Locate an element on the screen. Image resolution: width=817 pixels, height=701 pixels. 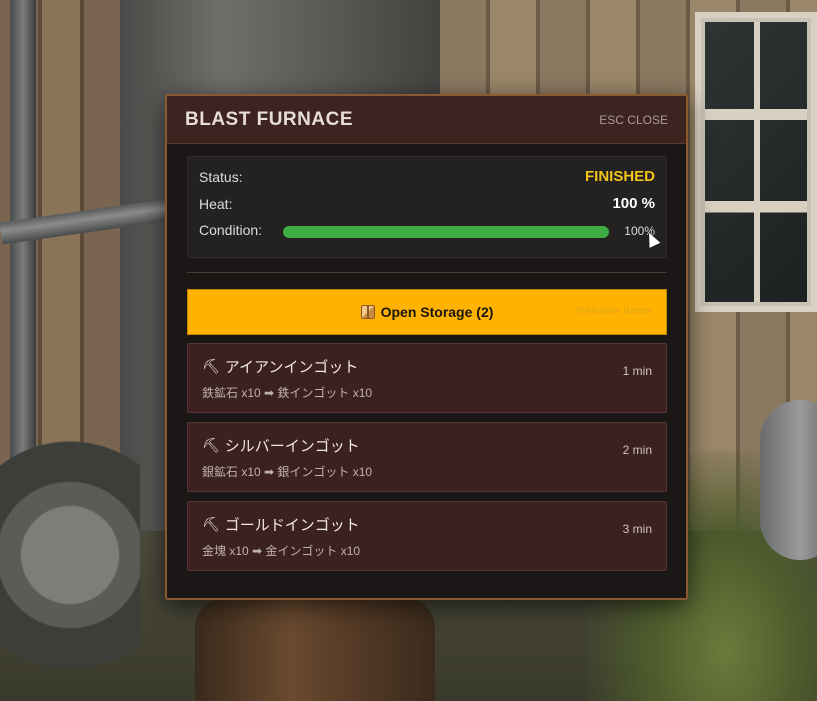
open-storage-button: Open Storage (2) Retrieve Items is located at coordinates (427, 312).